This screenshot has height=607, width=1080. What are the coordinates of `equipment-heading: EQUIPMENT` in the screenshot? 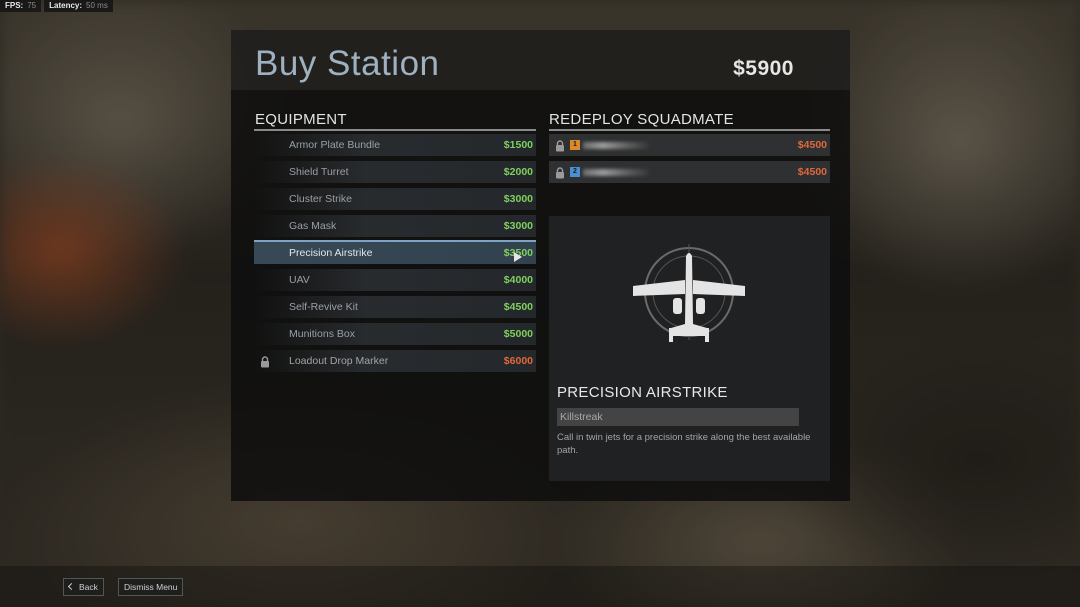 It's located at (301, 119).